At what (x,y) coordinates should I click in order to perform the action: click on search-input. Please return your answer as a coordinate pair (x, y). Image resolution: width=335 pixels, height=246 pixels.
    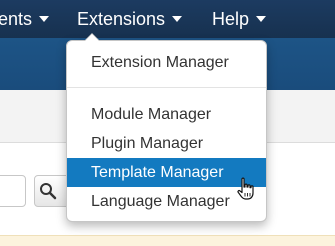
    Looking at the image, I should click on (13, 191).